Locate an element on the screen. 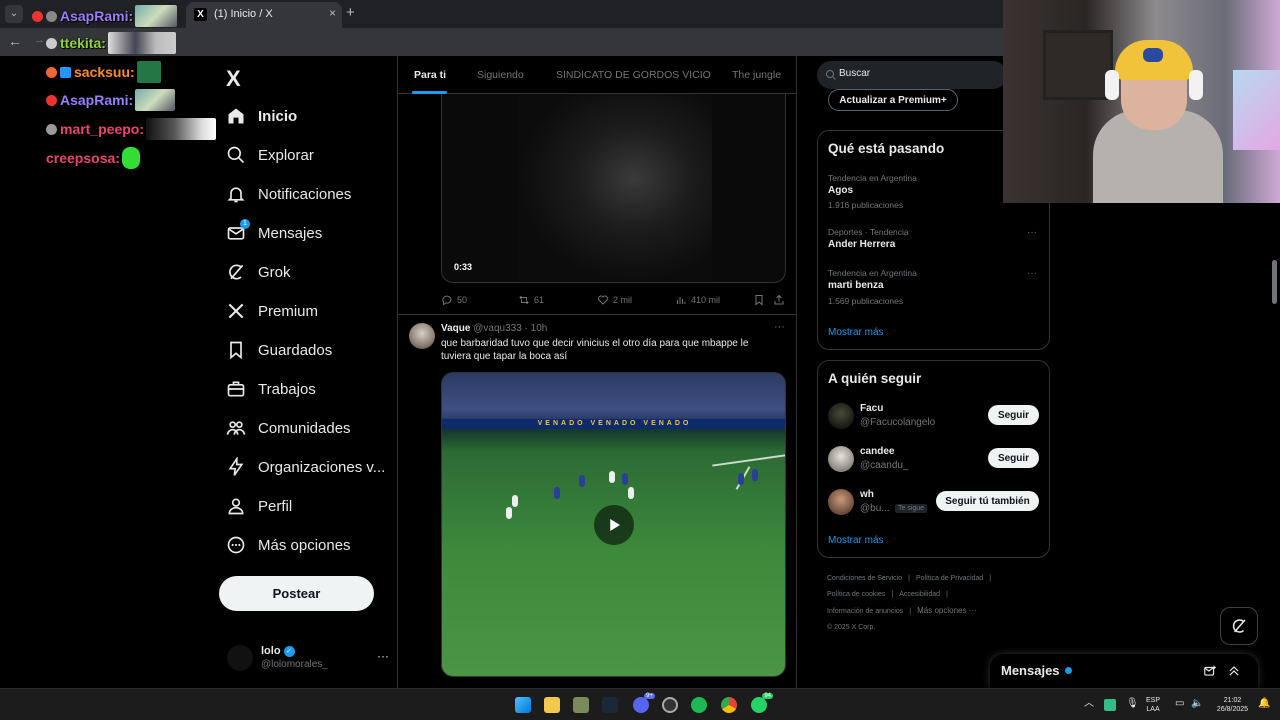 The height and width of the screenshot is (720, 1280). chat-line: sacksuu: is located at coordinates (103, 72).